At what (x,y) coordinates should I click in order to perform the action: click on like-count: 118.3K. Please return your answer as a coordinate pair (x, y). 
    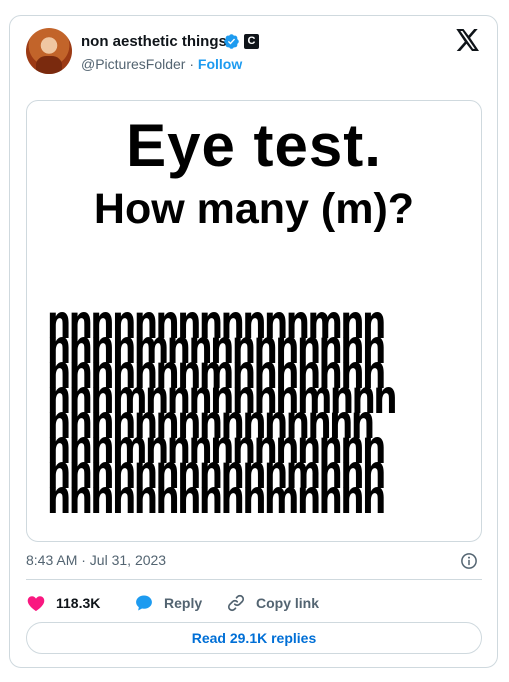
    Looking at the image, I should click on (78, 603).